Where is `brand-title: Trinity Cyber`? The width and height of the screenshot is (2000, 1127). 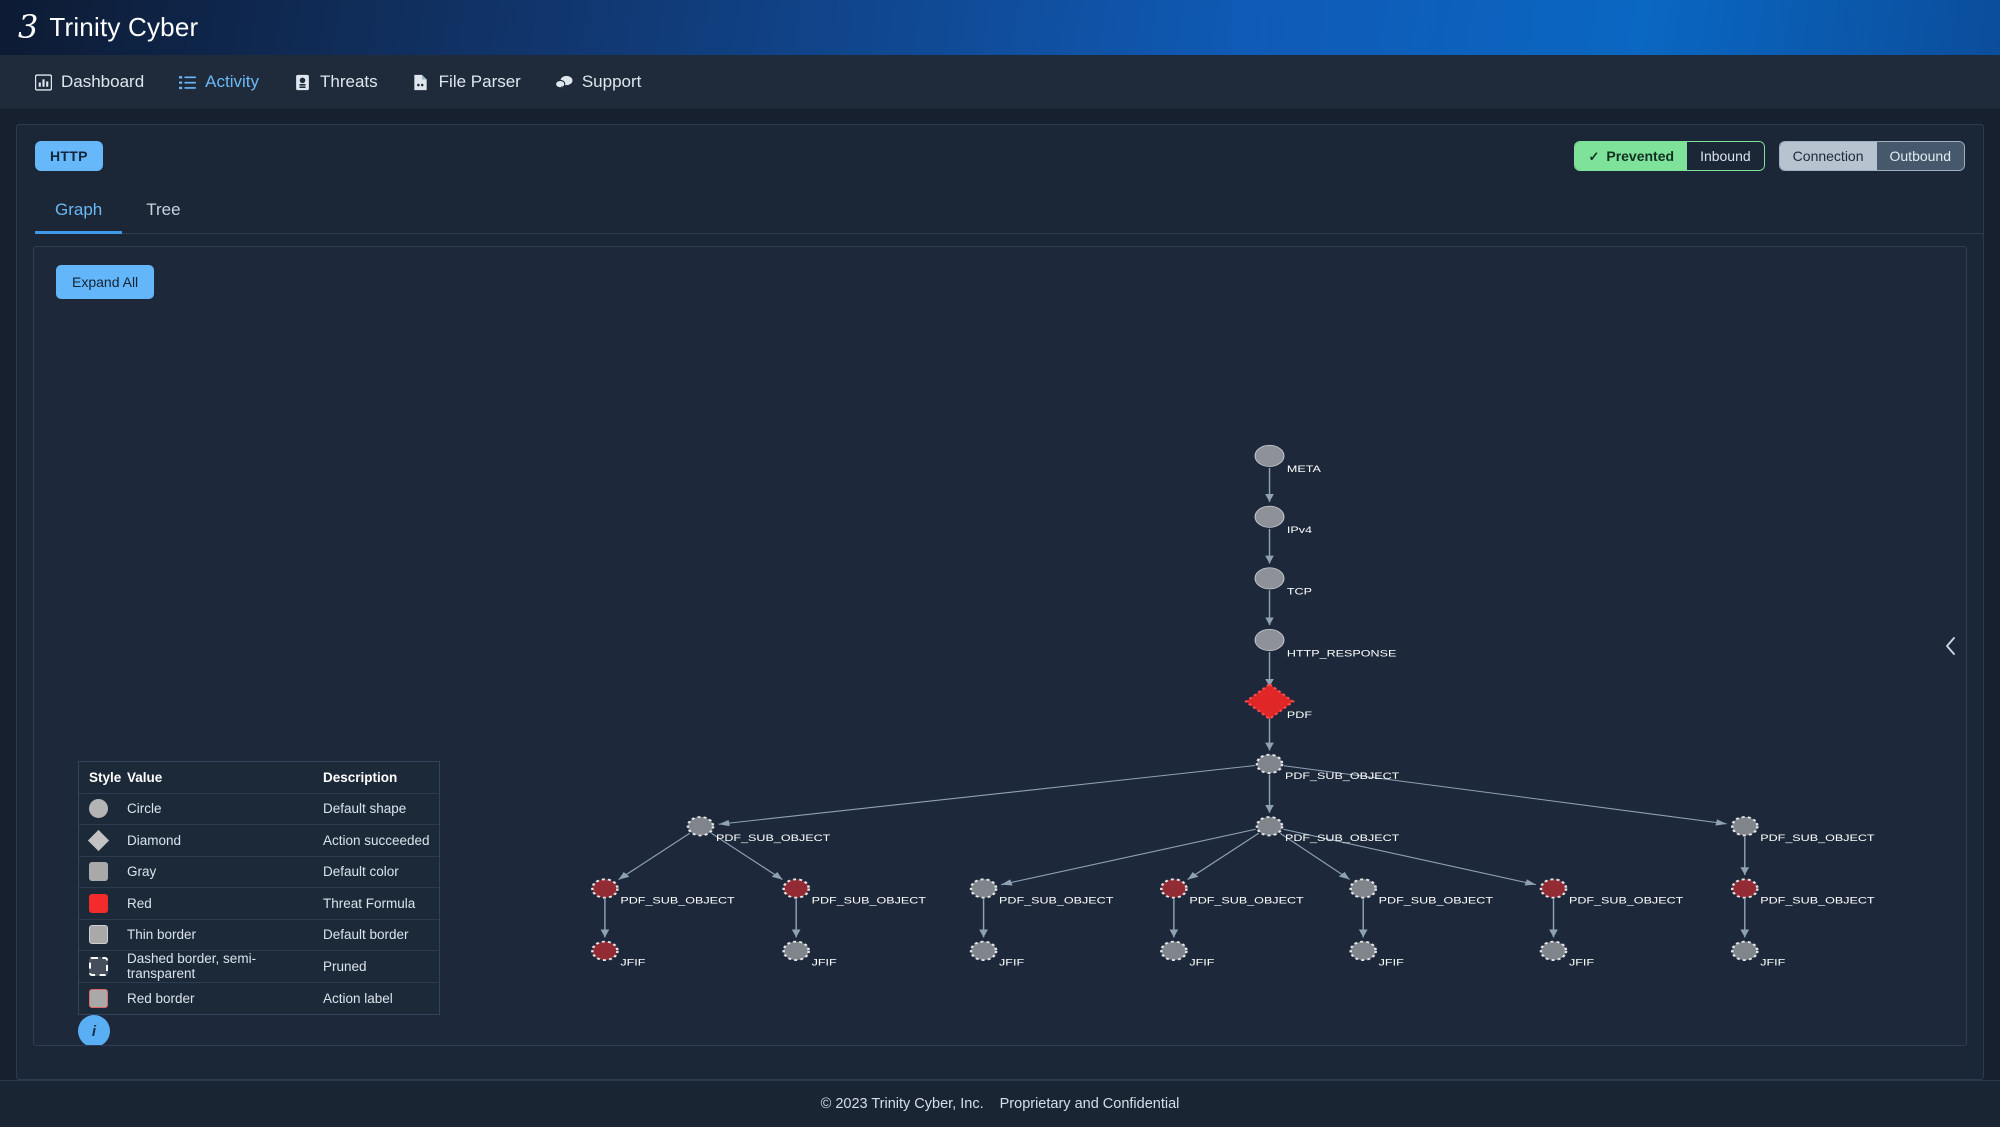
brand-title: Trinity Cyber is located at coordinates (124, 27).